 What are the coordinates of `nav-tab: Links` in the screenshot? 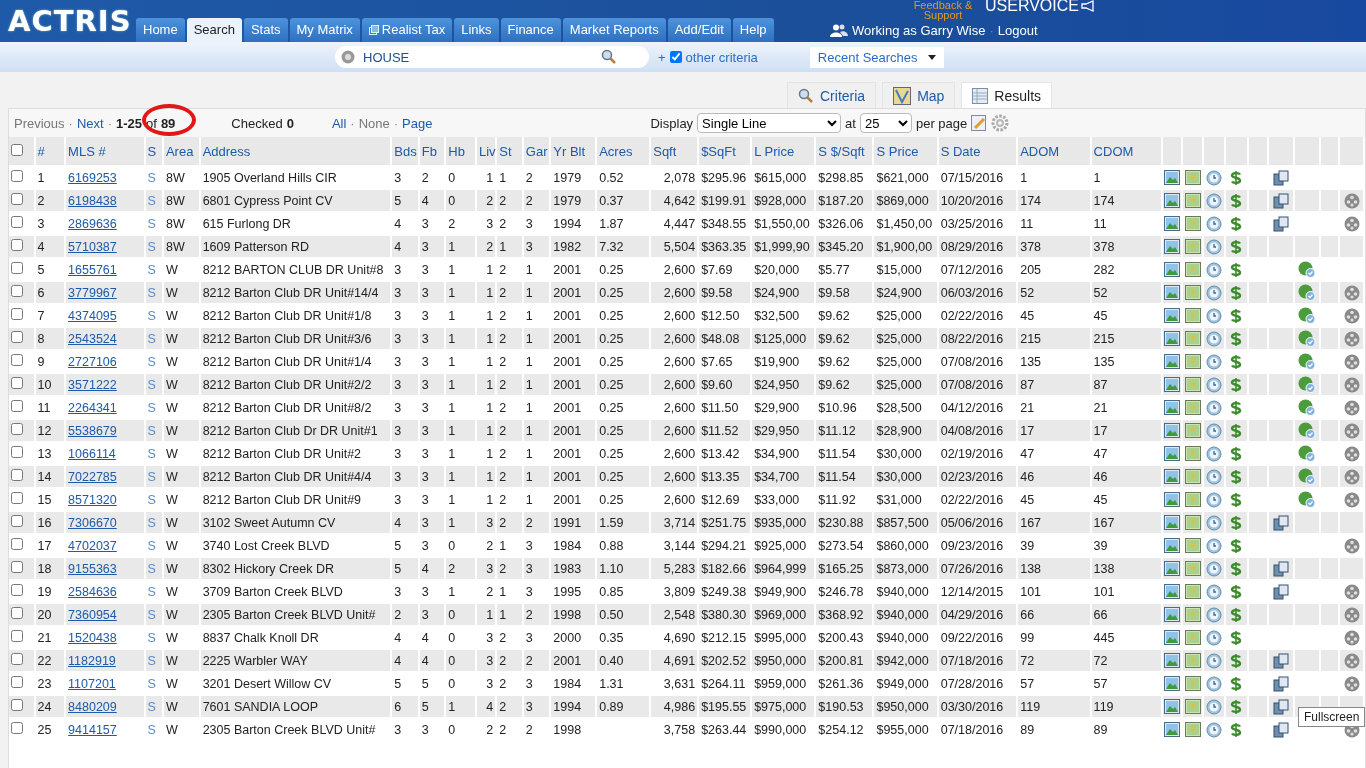 It's located at (476, 30).